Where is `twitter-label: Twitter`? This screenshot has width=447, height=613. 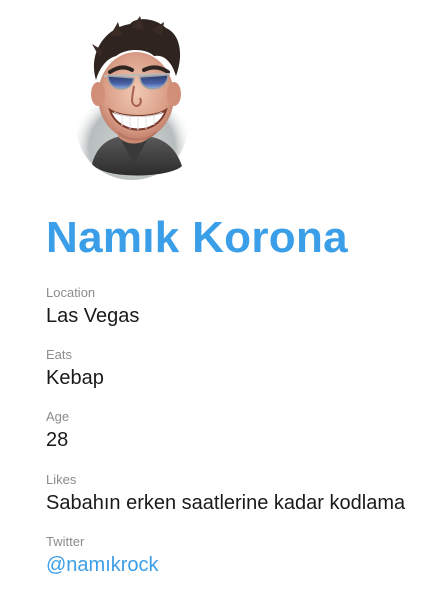 twitter-label: Twitter is located at coordinates (65, 541).